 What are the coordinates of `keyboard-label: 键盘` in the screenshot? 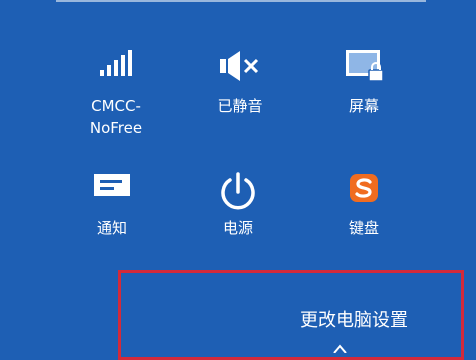 It's located at (363, 228).